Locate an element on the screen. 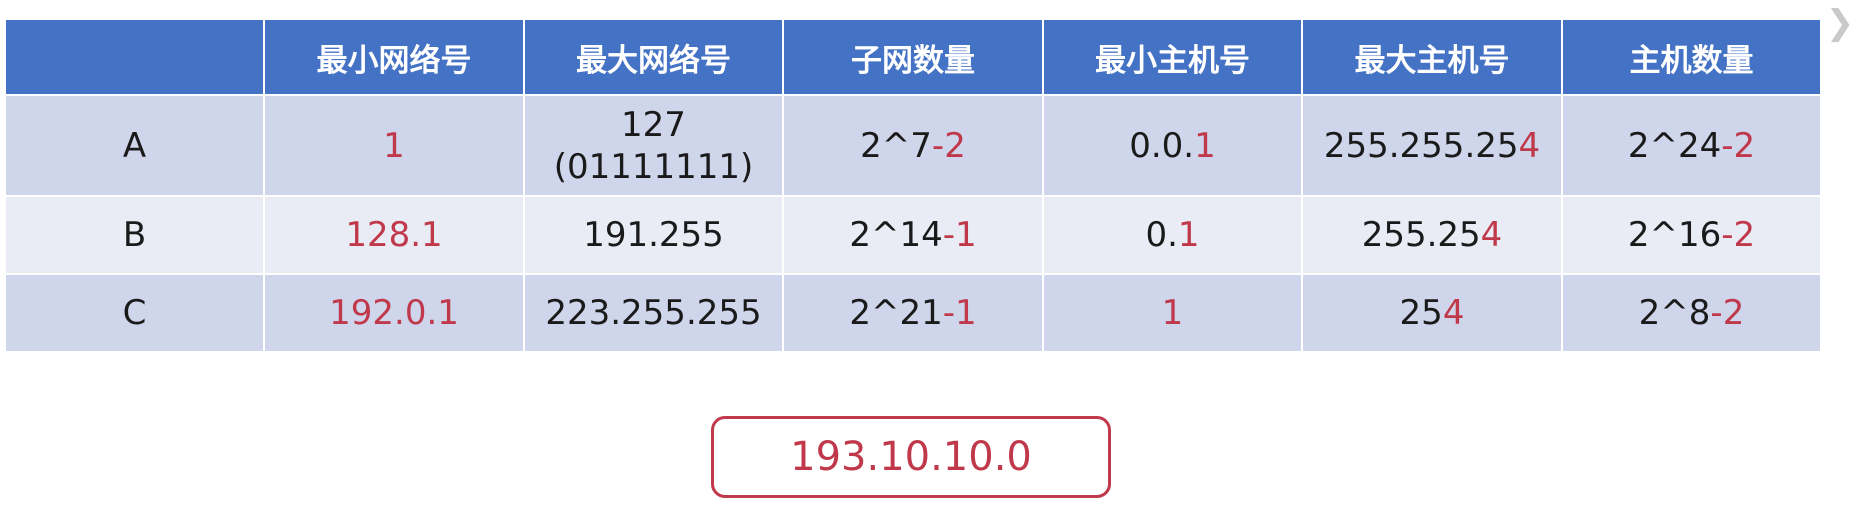  min-network-cell: 192.0.1 is located at coordinates (394, 313).